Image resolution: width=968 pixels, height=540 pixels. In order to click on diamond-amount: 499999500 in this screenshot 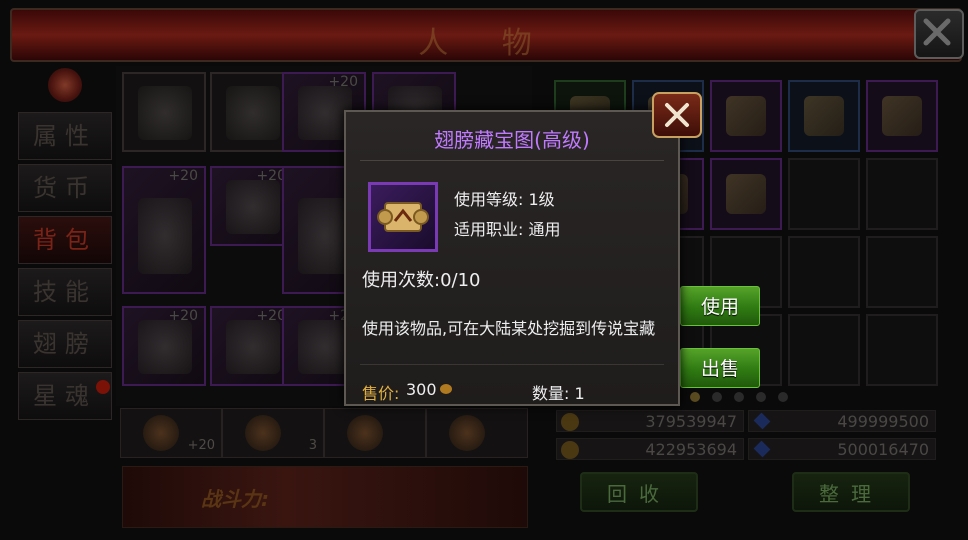, I will do `click(883, 421)`.